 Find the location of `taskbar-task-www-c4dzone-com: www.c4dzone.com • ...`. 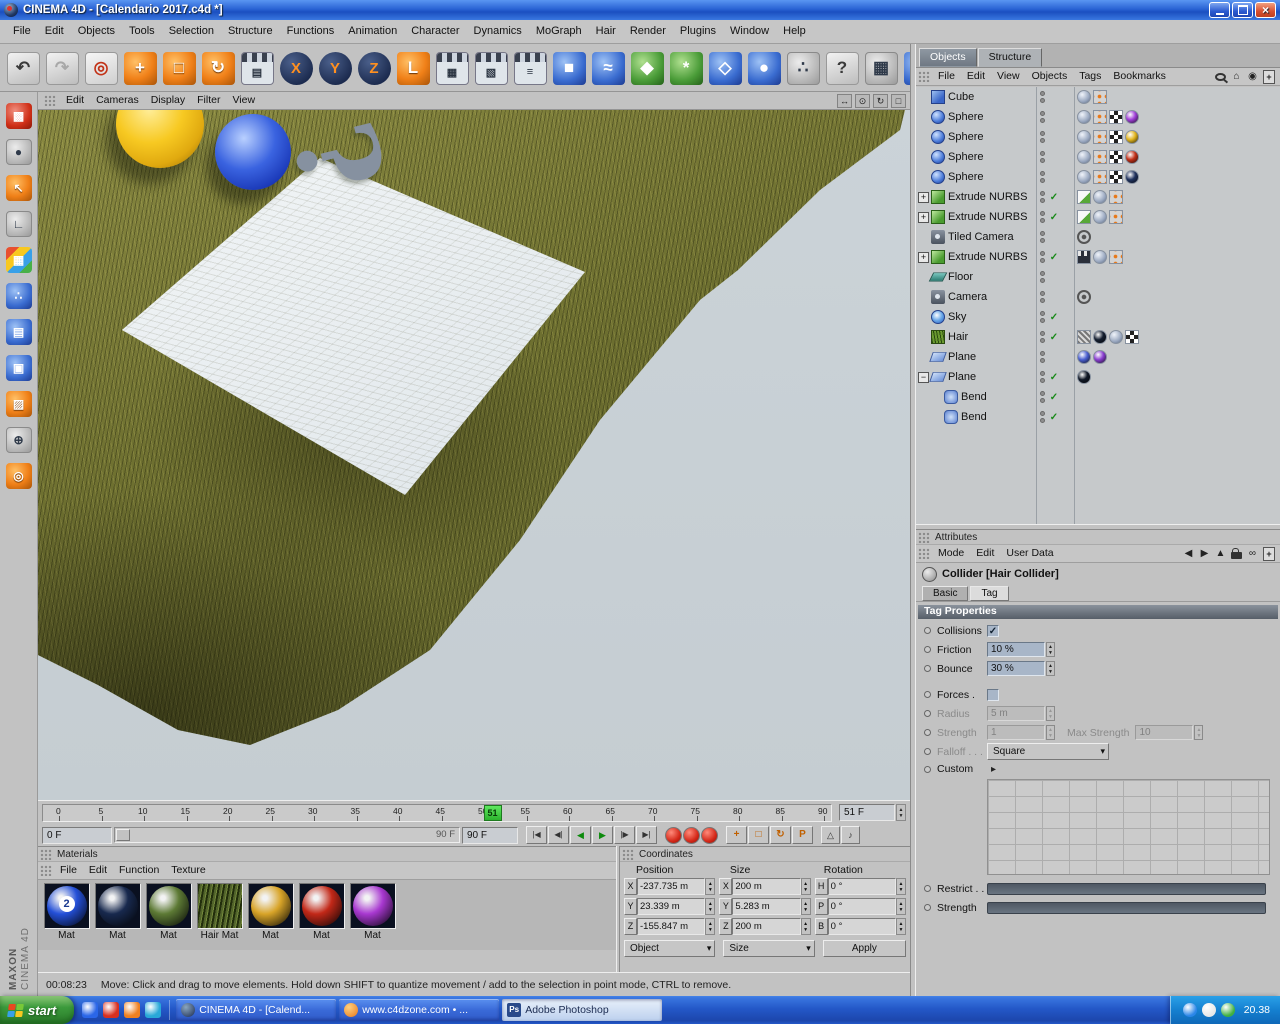

taskbar-task-www-c4dzone-com: www.c4dzone.com • ... is located at coordinates (419, 1010).